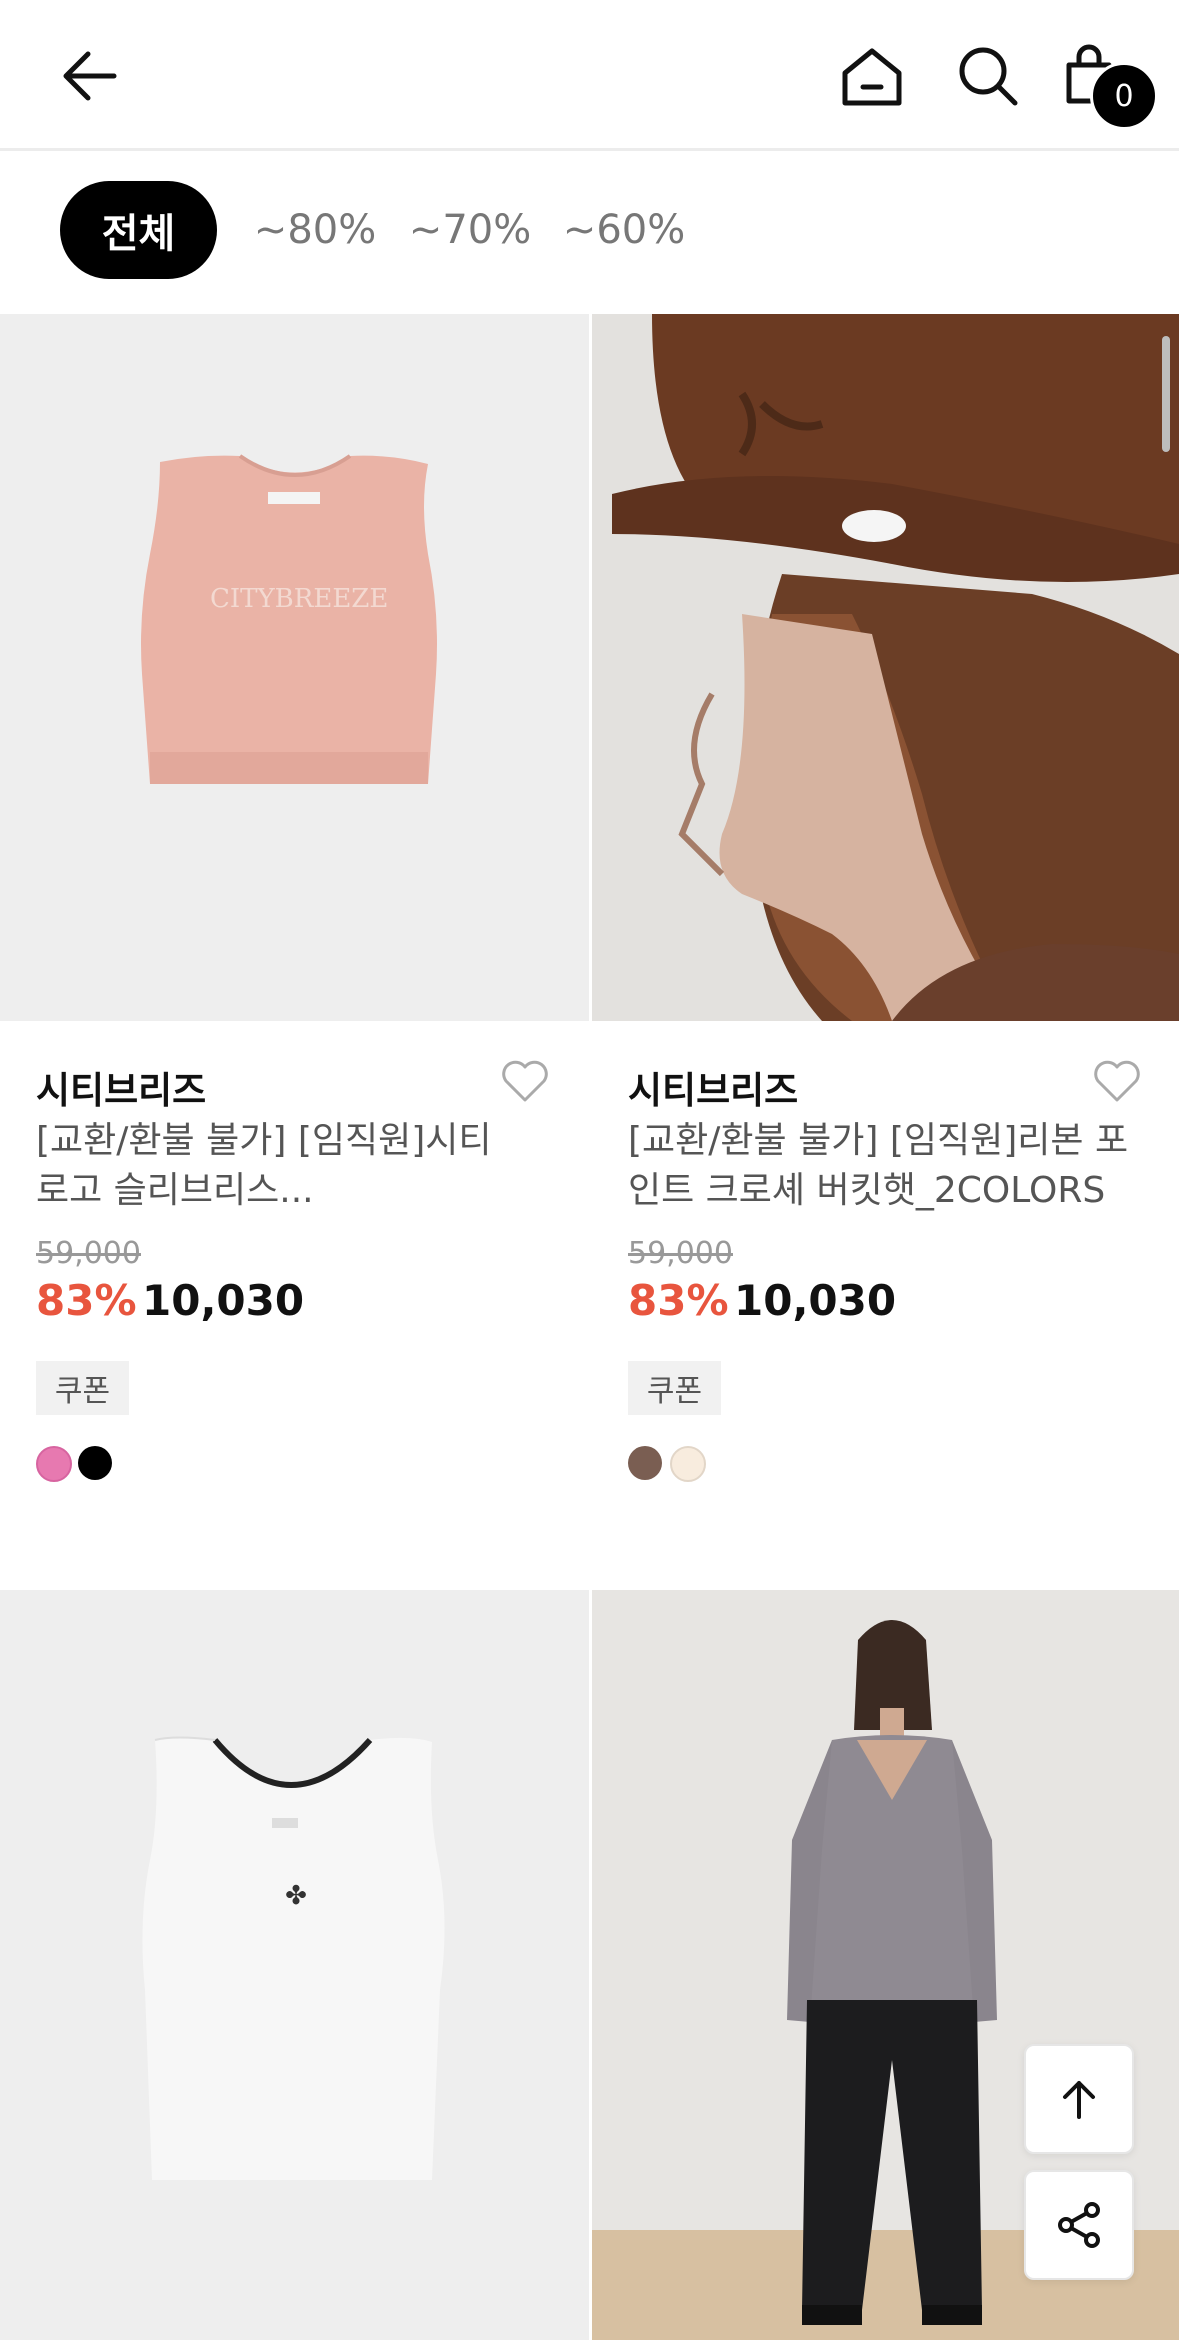 This screenshot has width=1179, height=2340. Describe the element at coordinates (1166, 394) in the screenshot. I see `scrollbar-thumb` at that location.